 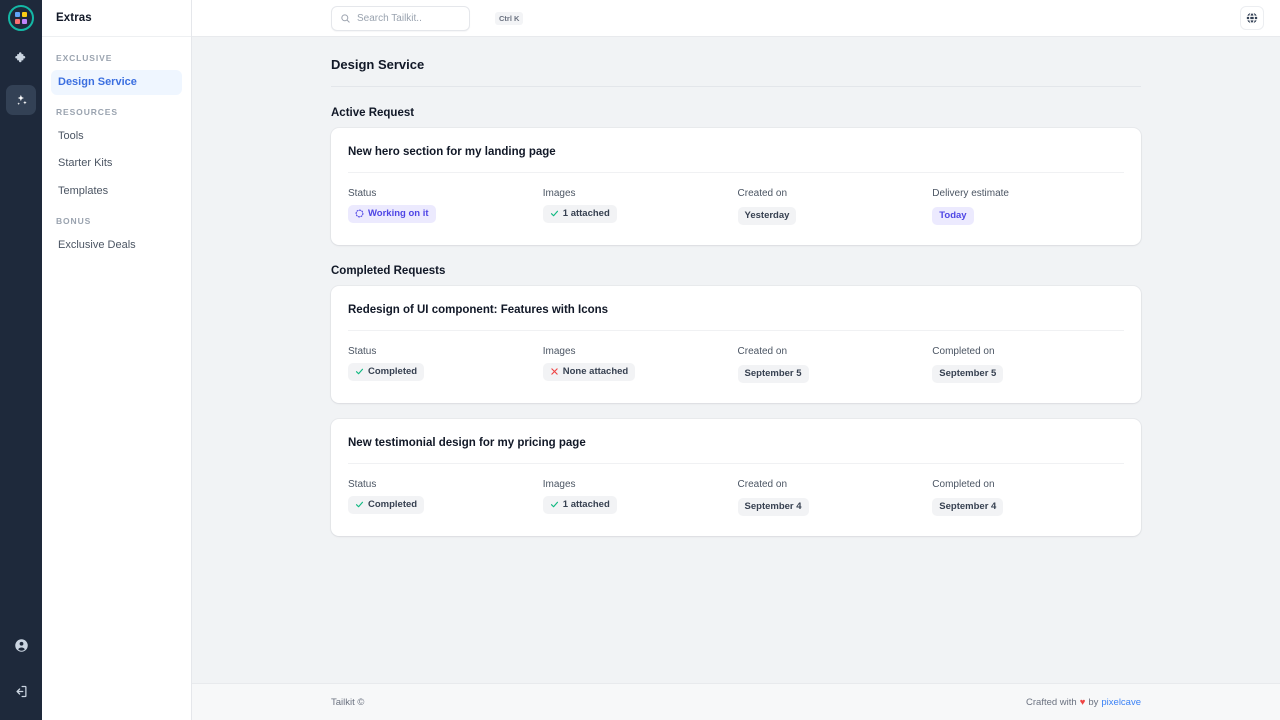 I want to click on status-badge: Working on it, so click(x=392, y=214).